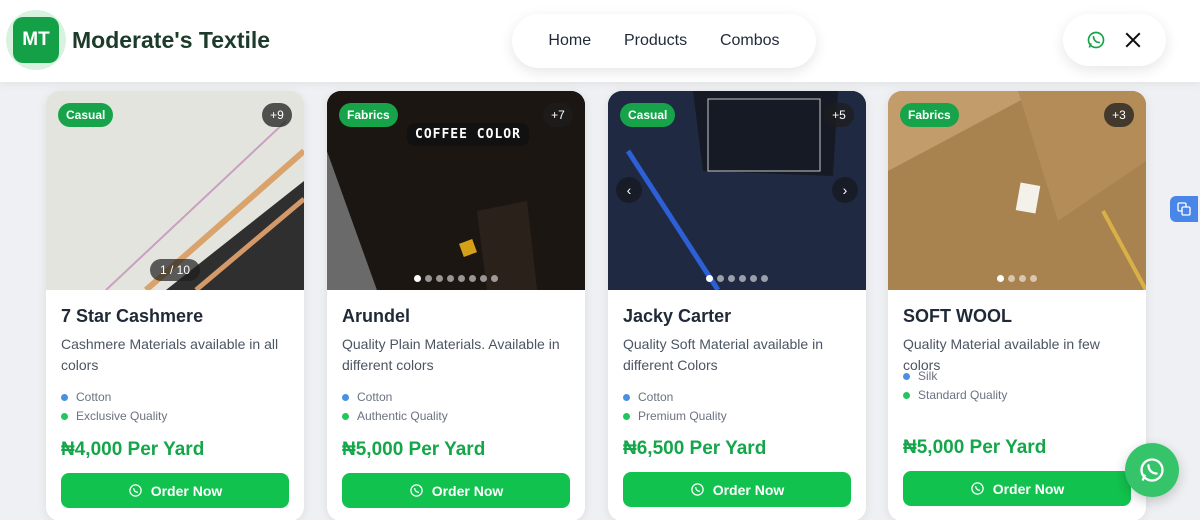  I want to click on product-description: Quality Material available in few colors, so click(1001, 354).